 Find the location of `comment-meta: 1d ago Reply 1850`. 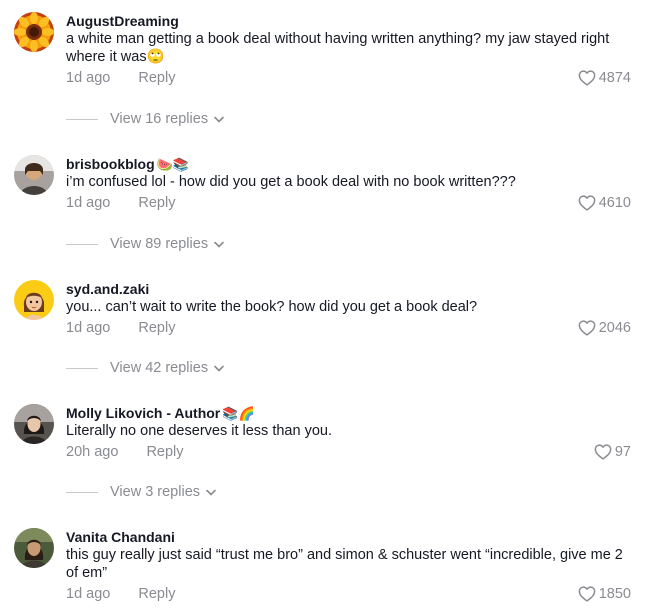

comment-meta: 1d ago Reply 1850 is located at coordinates (350, 594).